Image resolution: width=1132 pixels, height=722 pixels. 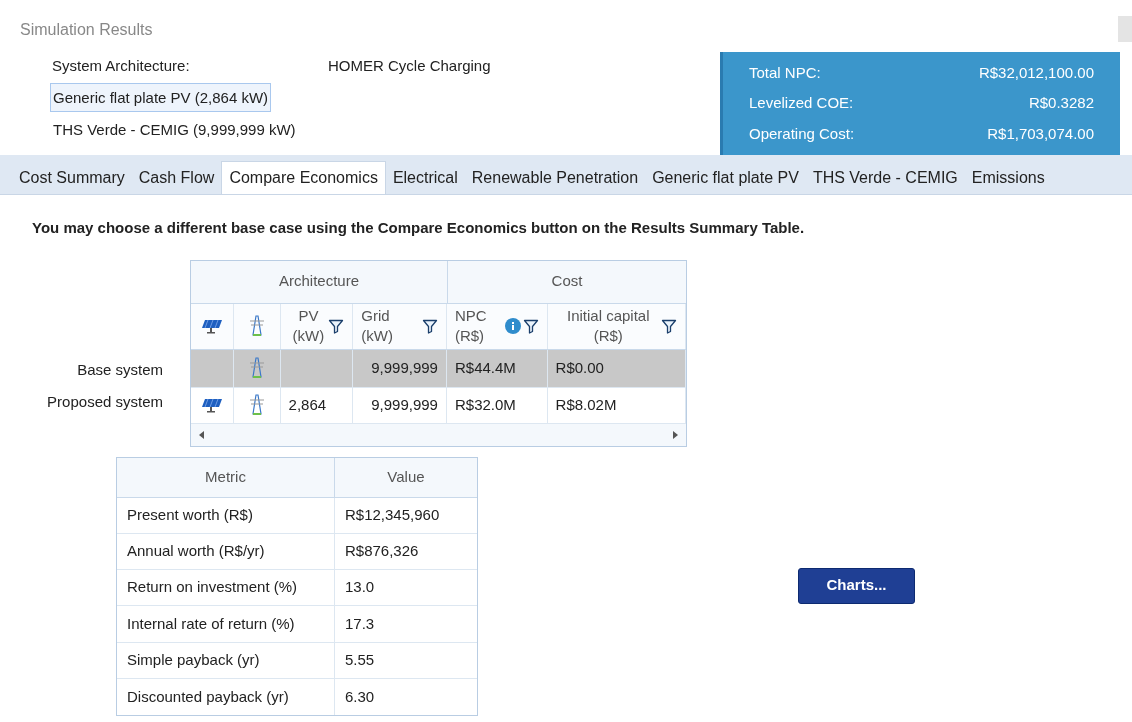 What do you see at coordinates (211, 326) in the screenshot?
I see `solar-panel-icon` at bounding box center [211, 326].